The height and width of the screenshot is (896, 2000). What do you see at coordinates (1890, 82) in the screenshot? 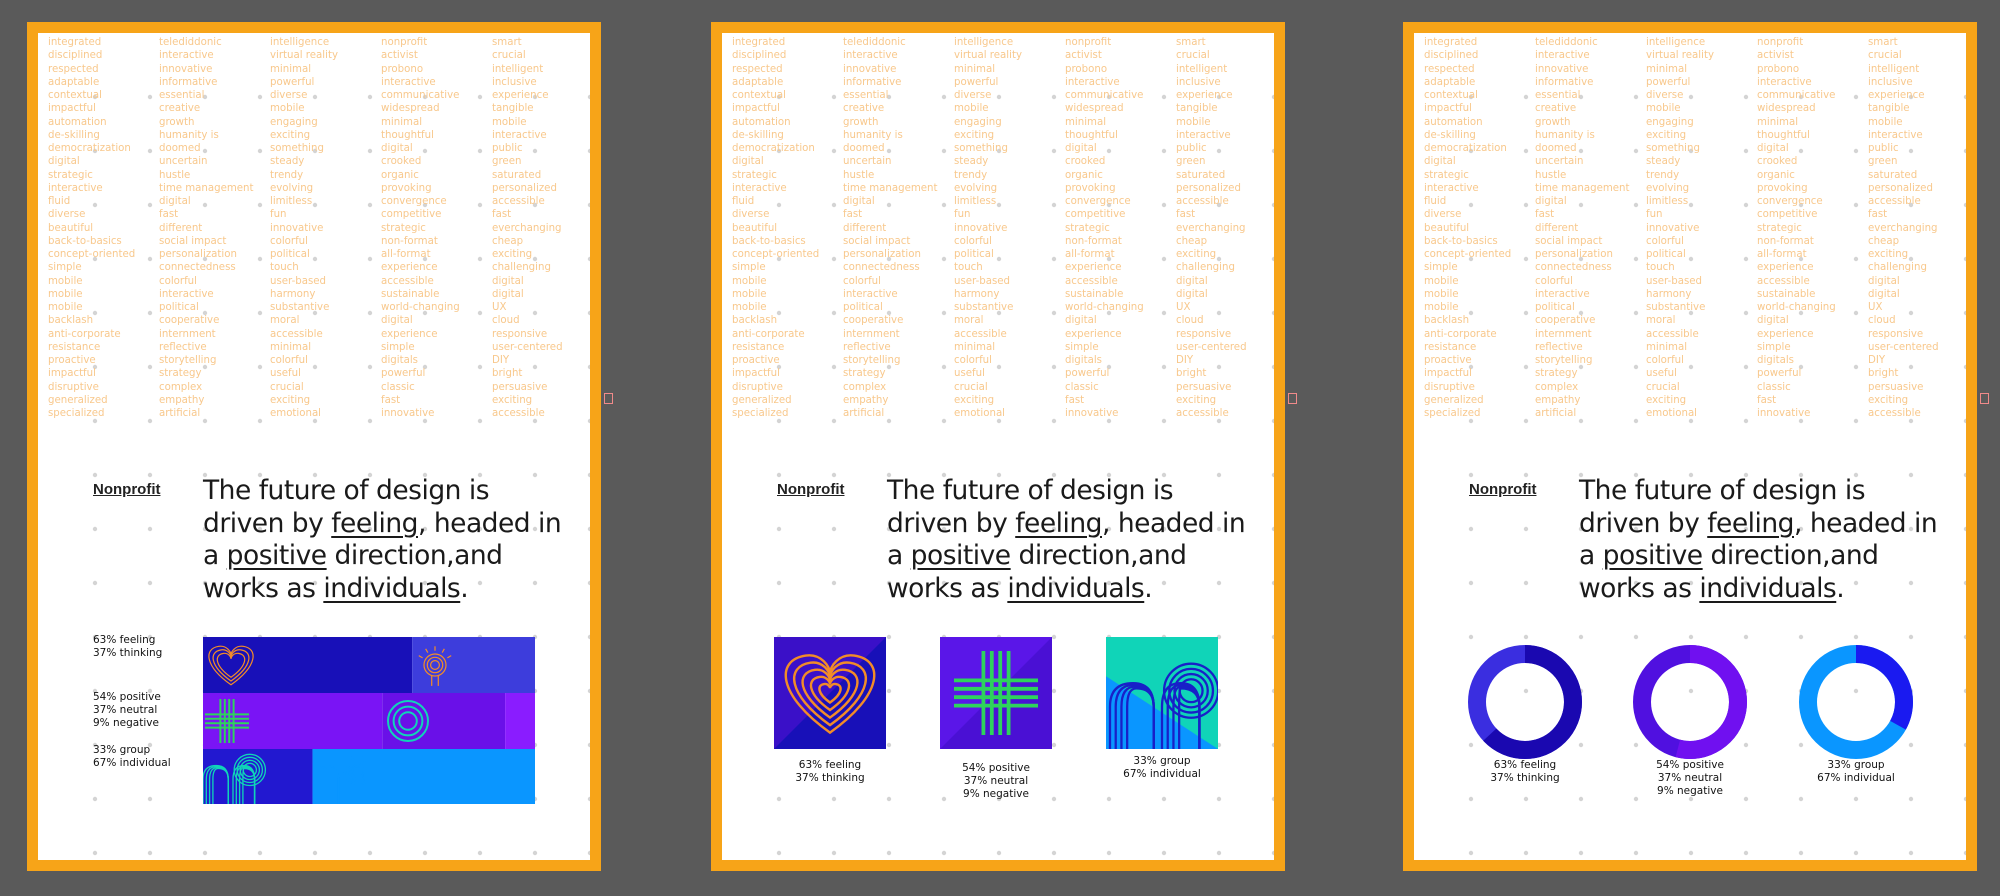
I see `keyword: inclusive` at bounding box center [1890, 82].